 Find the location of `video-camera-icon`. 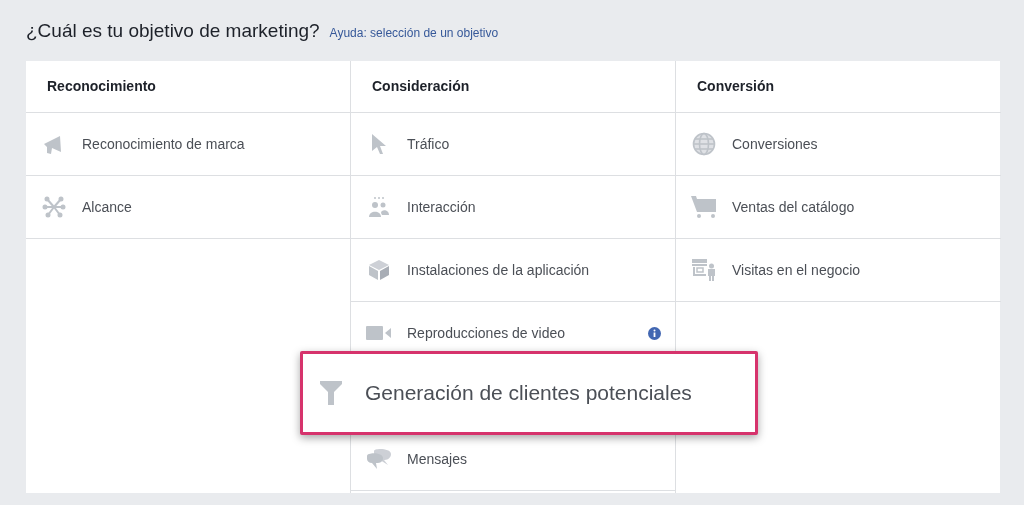

video-camera-icon is located at coordinates (379, 333).